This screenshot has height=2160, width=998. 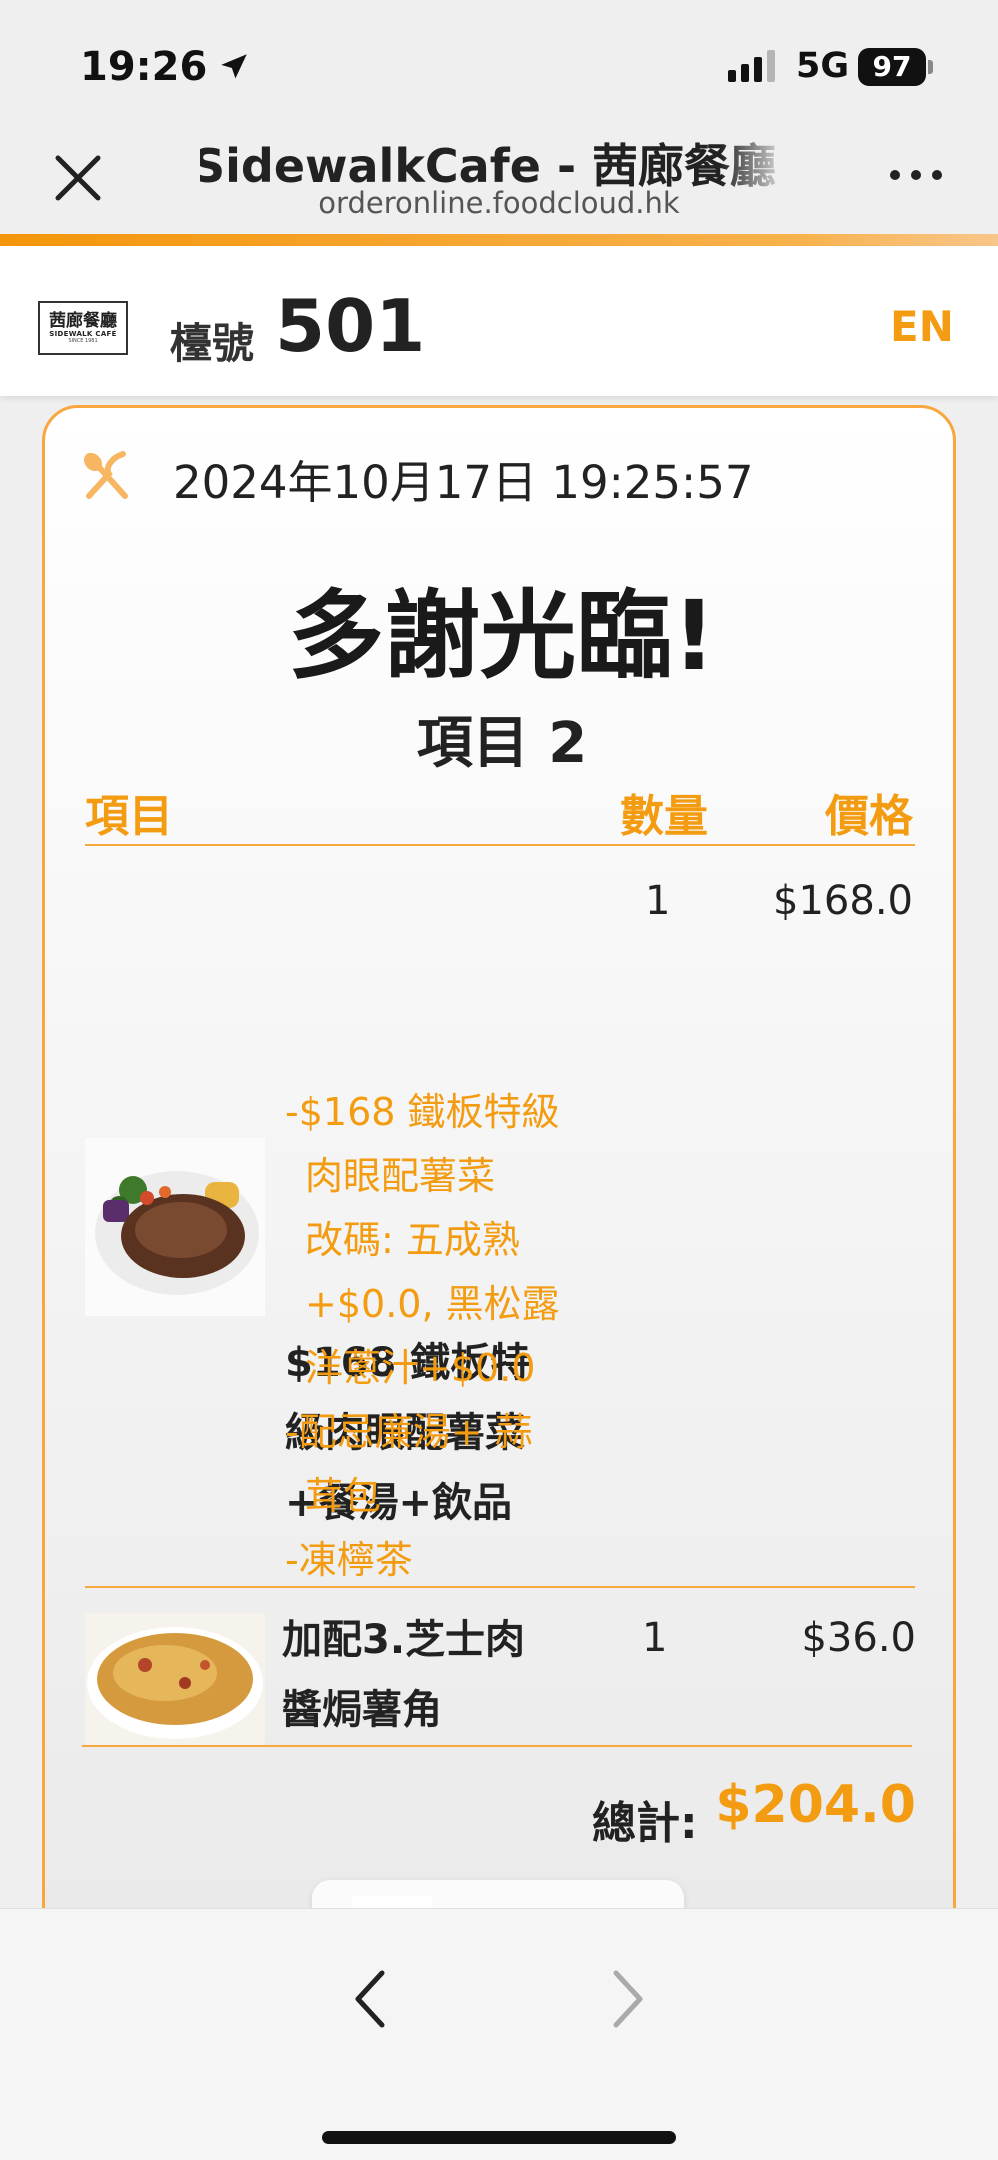 What do you see at coordinates (499, 321) in the screenshot?
I see `app-header: 茜廊餐廳 SIDEWALK CAFÉ SINCE 1981 檯號 501 EN` at bounding box center [499, 321].